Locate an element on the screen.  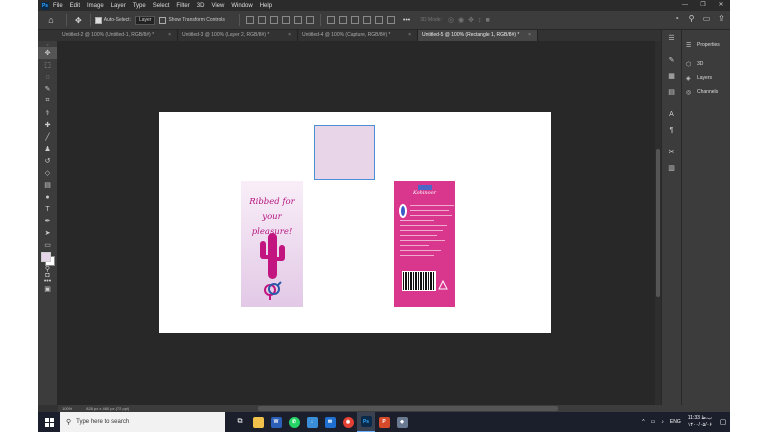
distribute-middle-icon is located at coordinates (342, 20).